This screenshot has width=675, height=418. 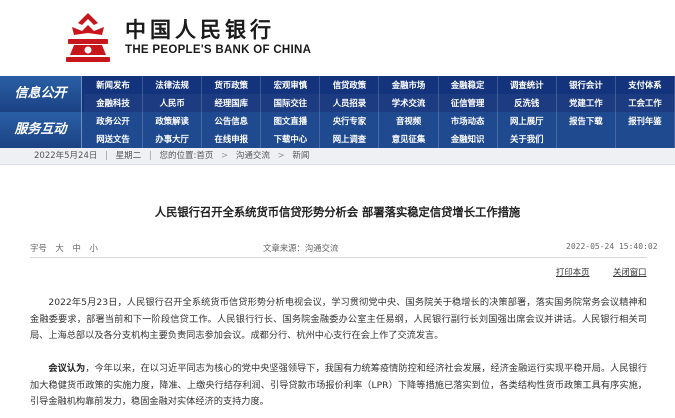 I want to click on nav-info-item: 银行会计, so click(x=586, y=85).